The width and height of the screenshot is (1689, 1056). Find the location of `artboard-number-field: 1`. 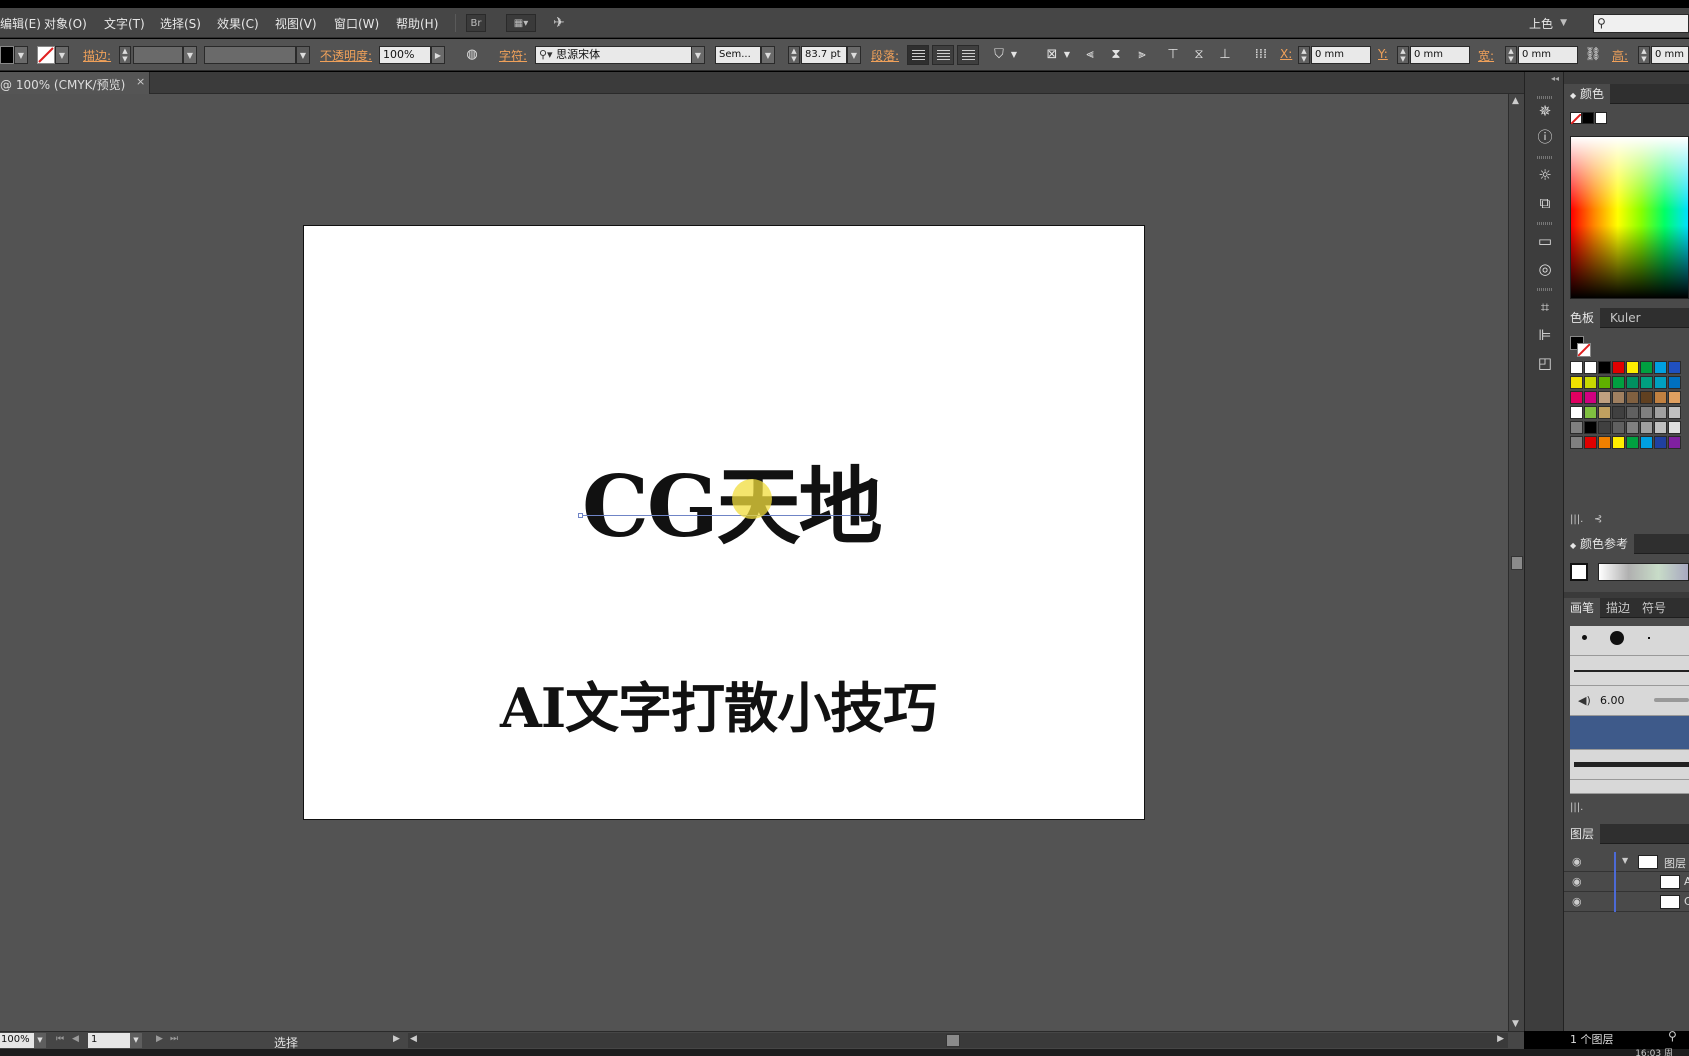

artboard-number-field: 1 is located at coordinates (109, 1040).